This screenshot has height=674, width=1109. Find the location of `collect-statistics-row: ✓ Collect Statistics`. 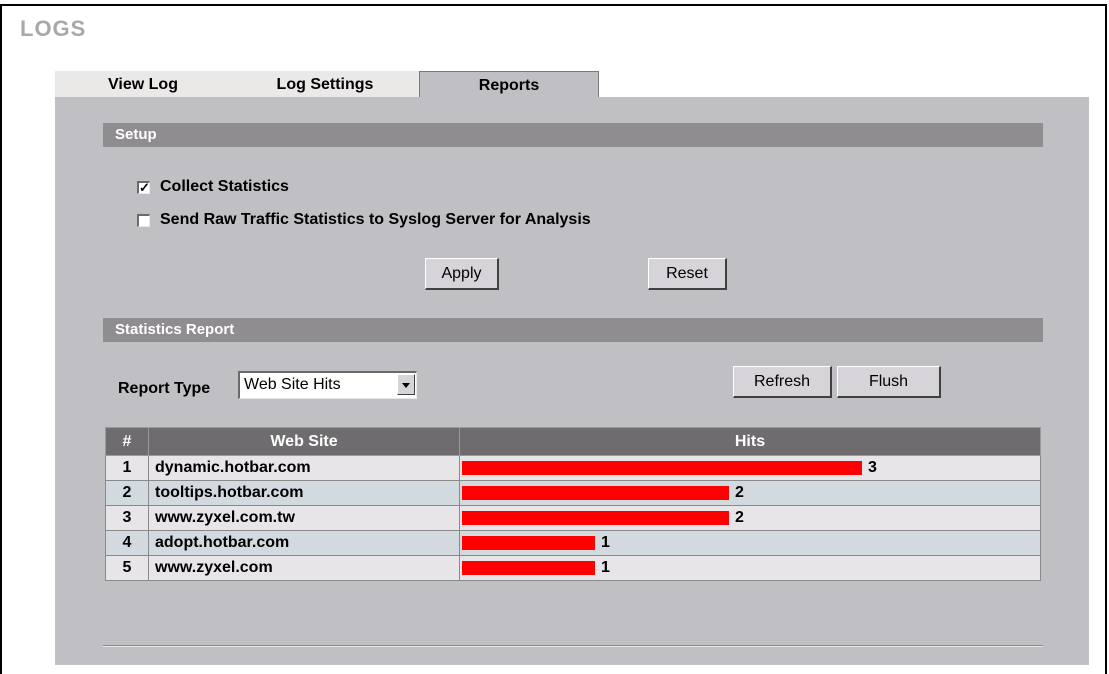

collect-statistics-row: ✓ Collect Statistics is located at coordinates (213, 187).